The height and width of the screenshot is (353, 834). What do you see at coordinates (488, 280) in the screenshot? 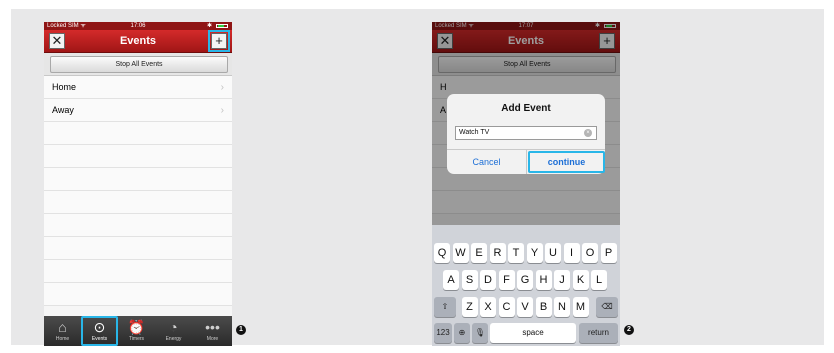
I see `key: D` at bounding box center [488, 280].